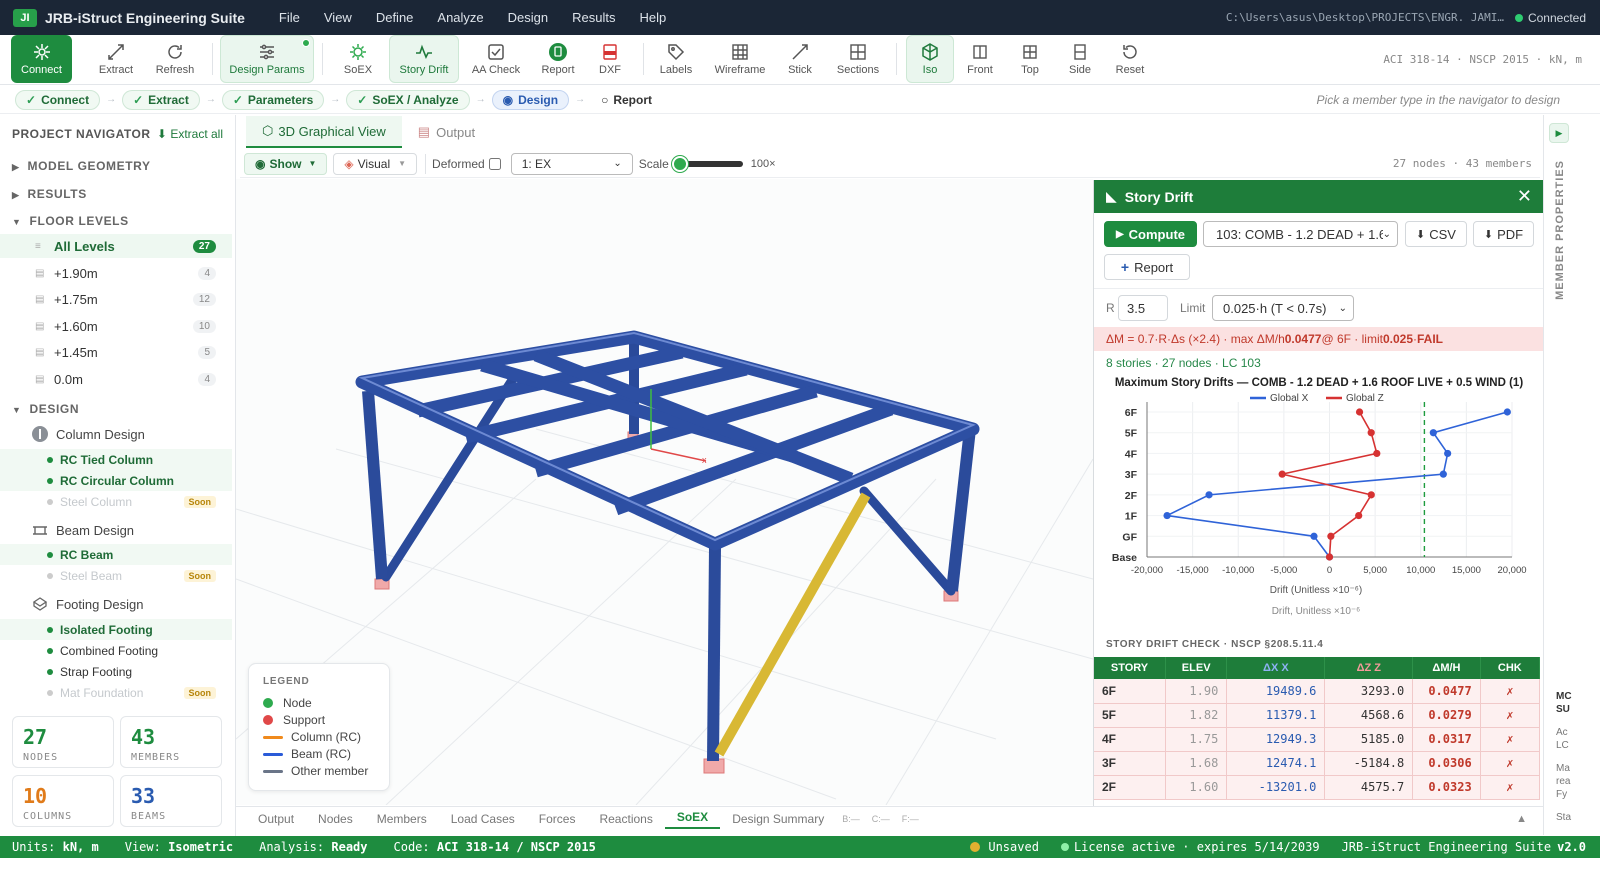 This screenshot has height=877, width=1600. Describe the element at coordinates (408, 99) in the screenshot. I see `workflow-step-soex-analyze: ✓ SoEX / Analyze` at that location.